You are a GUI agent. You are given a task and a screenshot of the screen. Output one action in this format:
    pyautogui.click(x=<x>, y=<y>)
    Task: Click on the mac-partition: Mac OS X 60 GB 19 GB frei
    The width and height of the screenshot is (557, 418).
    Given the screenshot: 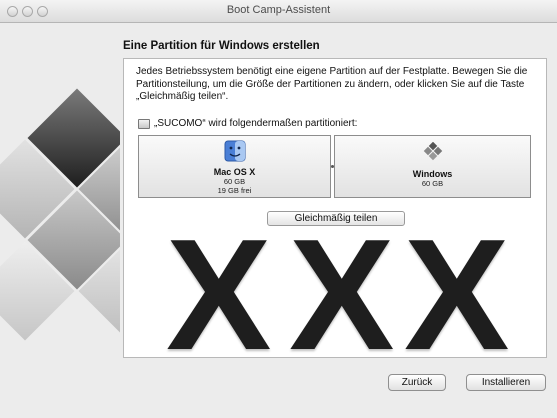 What is the action you would take?
    pyautogui.click(x=234, y=166)
    